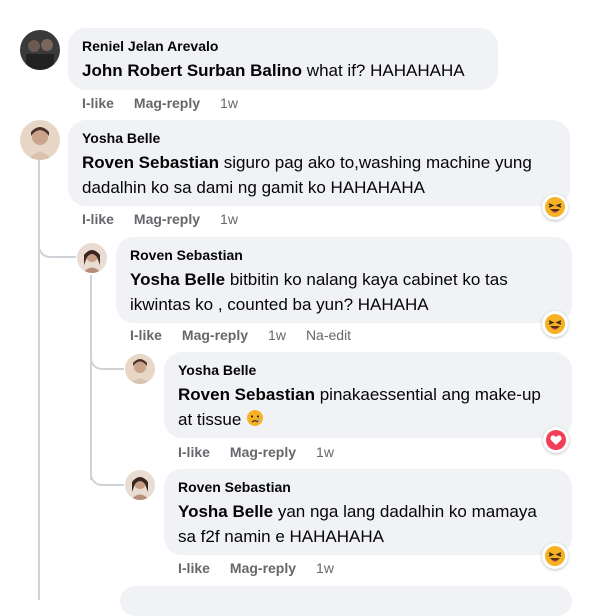 The height and width of the screenshot is (616, 600). I want to click on comment-author: Reniel Jelan Arevalo, so click(283, 46).